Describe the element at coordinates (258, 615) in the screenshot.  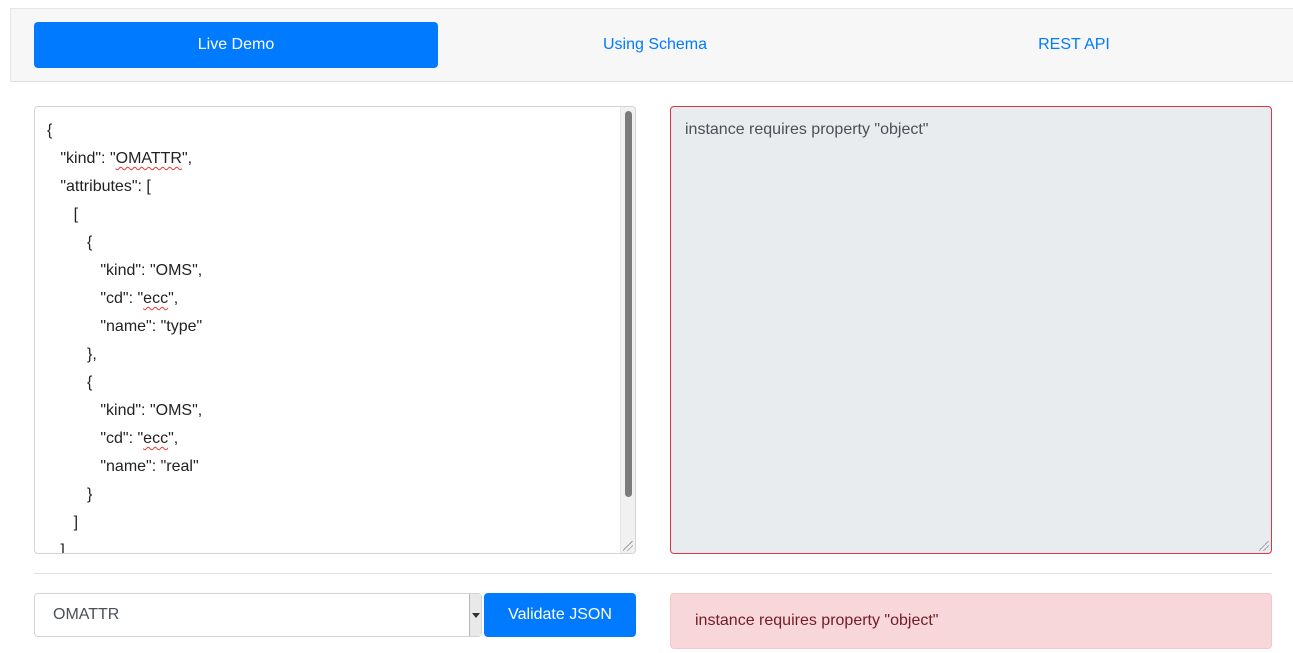
I see `schema-select: OMATTR` at that location.